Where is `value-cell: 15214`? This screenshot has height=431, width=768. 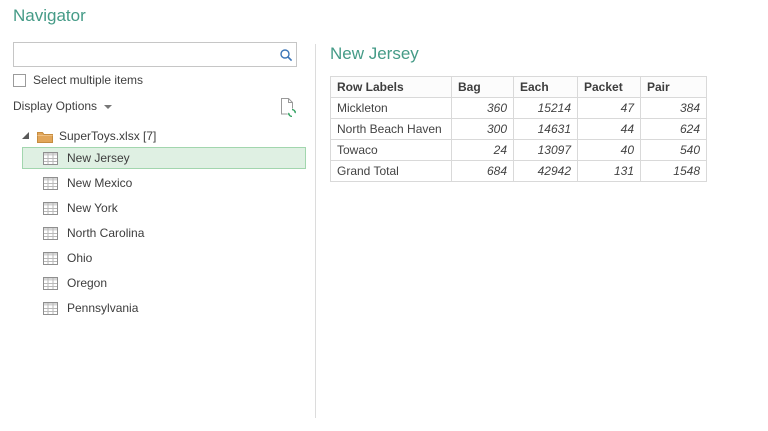
value-cell: 15214 is located at coordinates (545, 108).